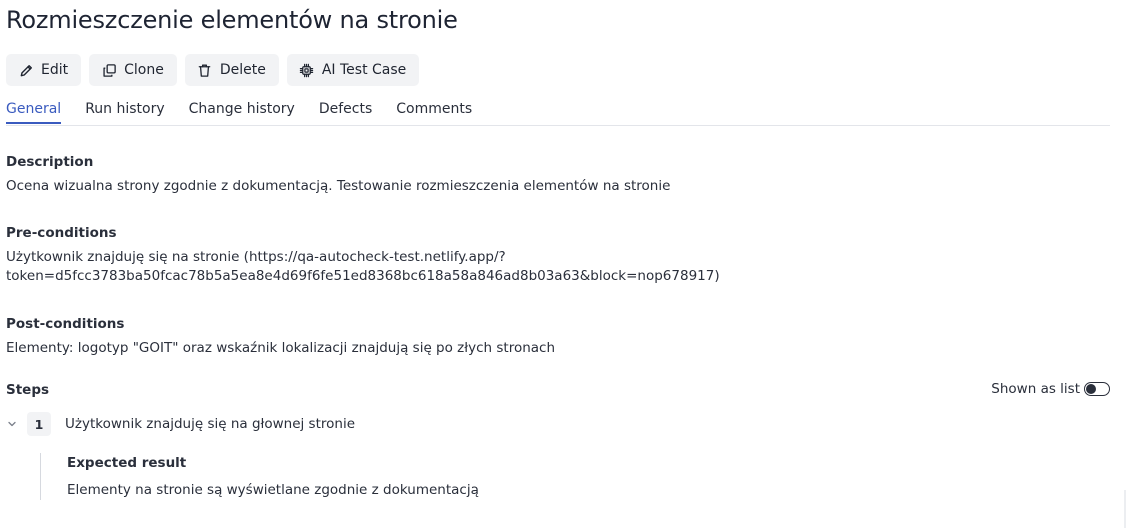 The image size is (1126, 528). I want to click on toolbar: Edit Clone Delete AI Test Case, so click(213, 70).